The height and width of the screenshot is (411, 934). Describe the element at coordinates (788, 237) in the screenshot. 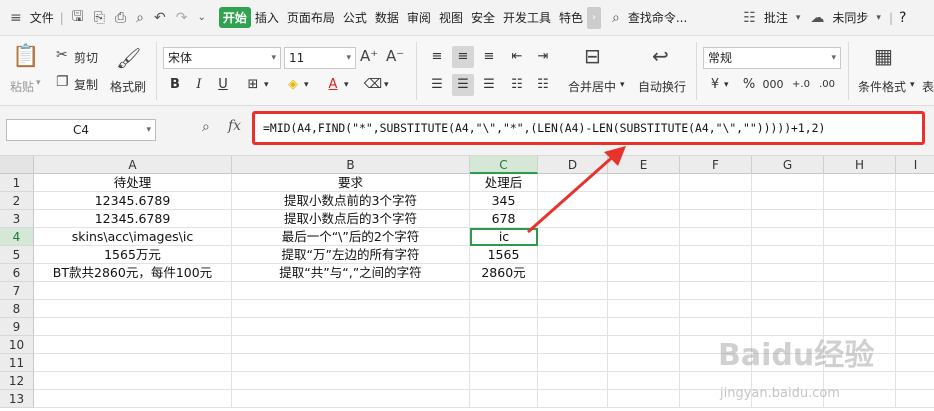

I see `cell-g4` at that location.